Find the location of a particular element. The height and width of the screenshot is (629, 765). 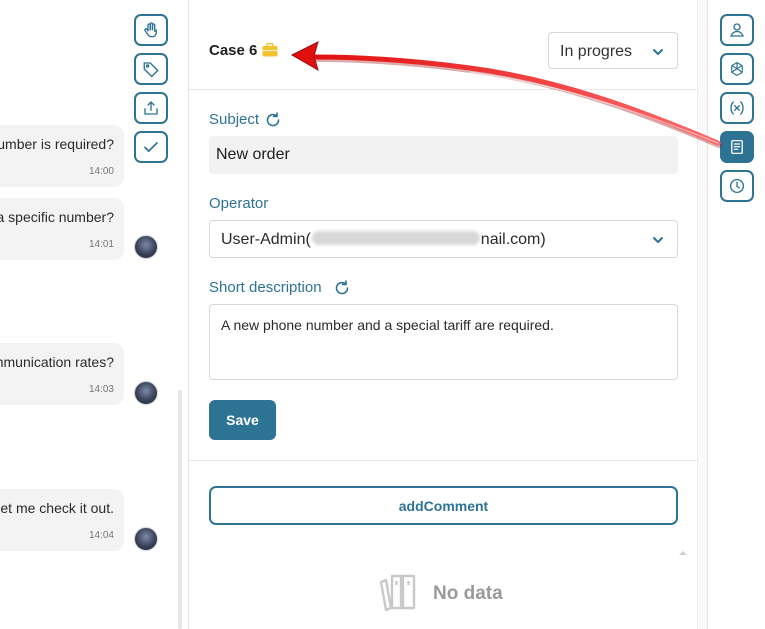

rail-button-user is located at coordinates (737, 30).